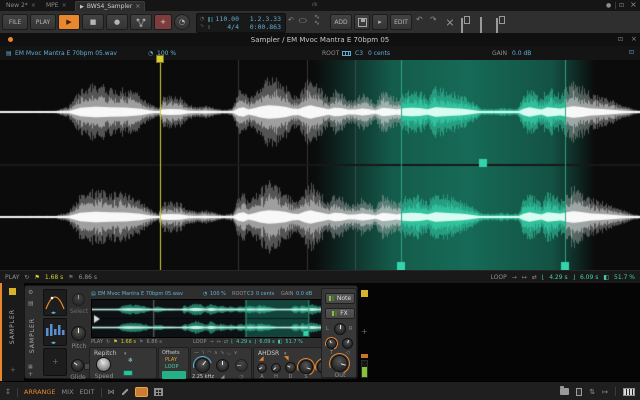 Image resolution: width=640 pixels, height=400 pixels. Describe the element at coordinates (13, 332) in the screenshot. I see `track-header-strip: SAMPLER +` at that location.